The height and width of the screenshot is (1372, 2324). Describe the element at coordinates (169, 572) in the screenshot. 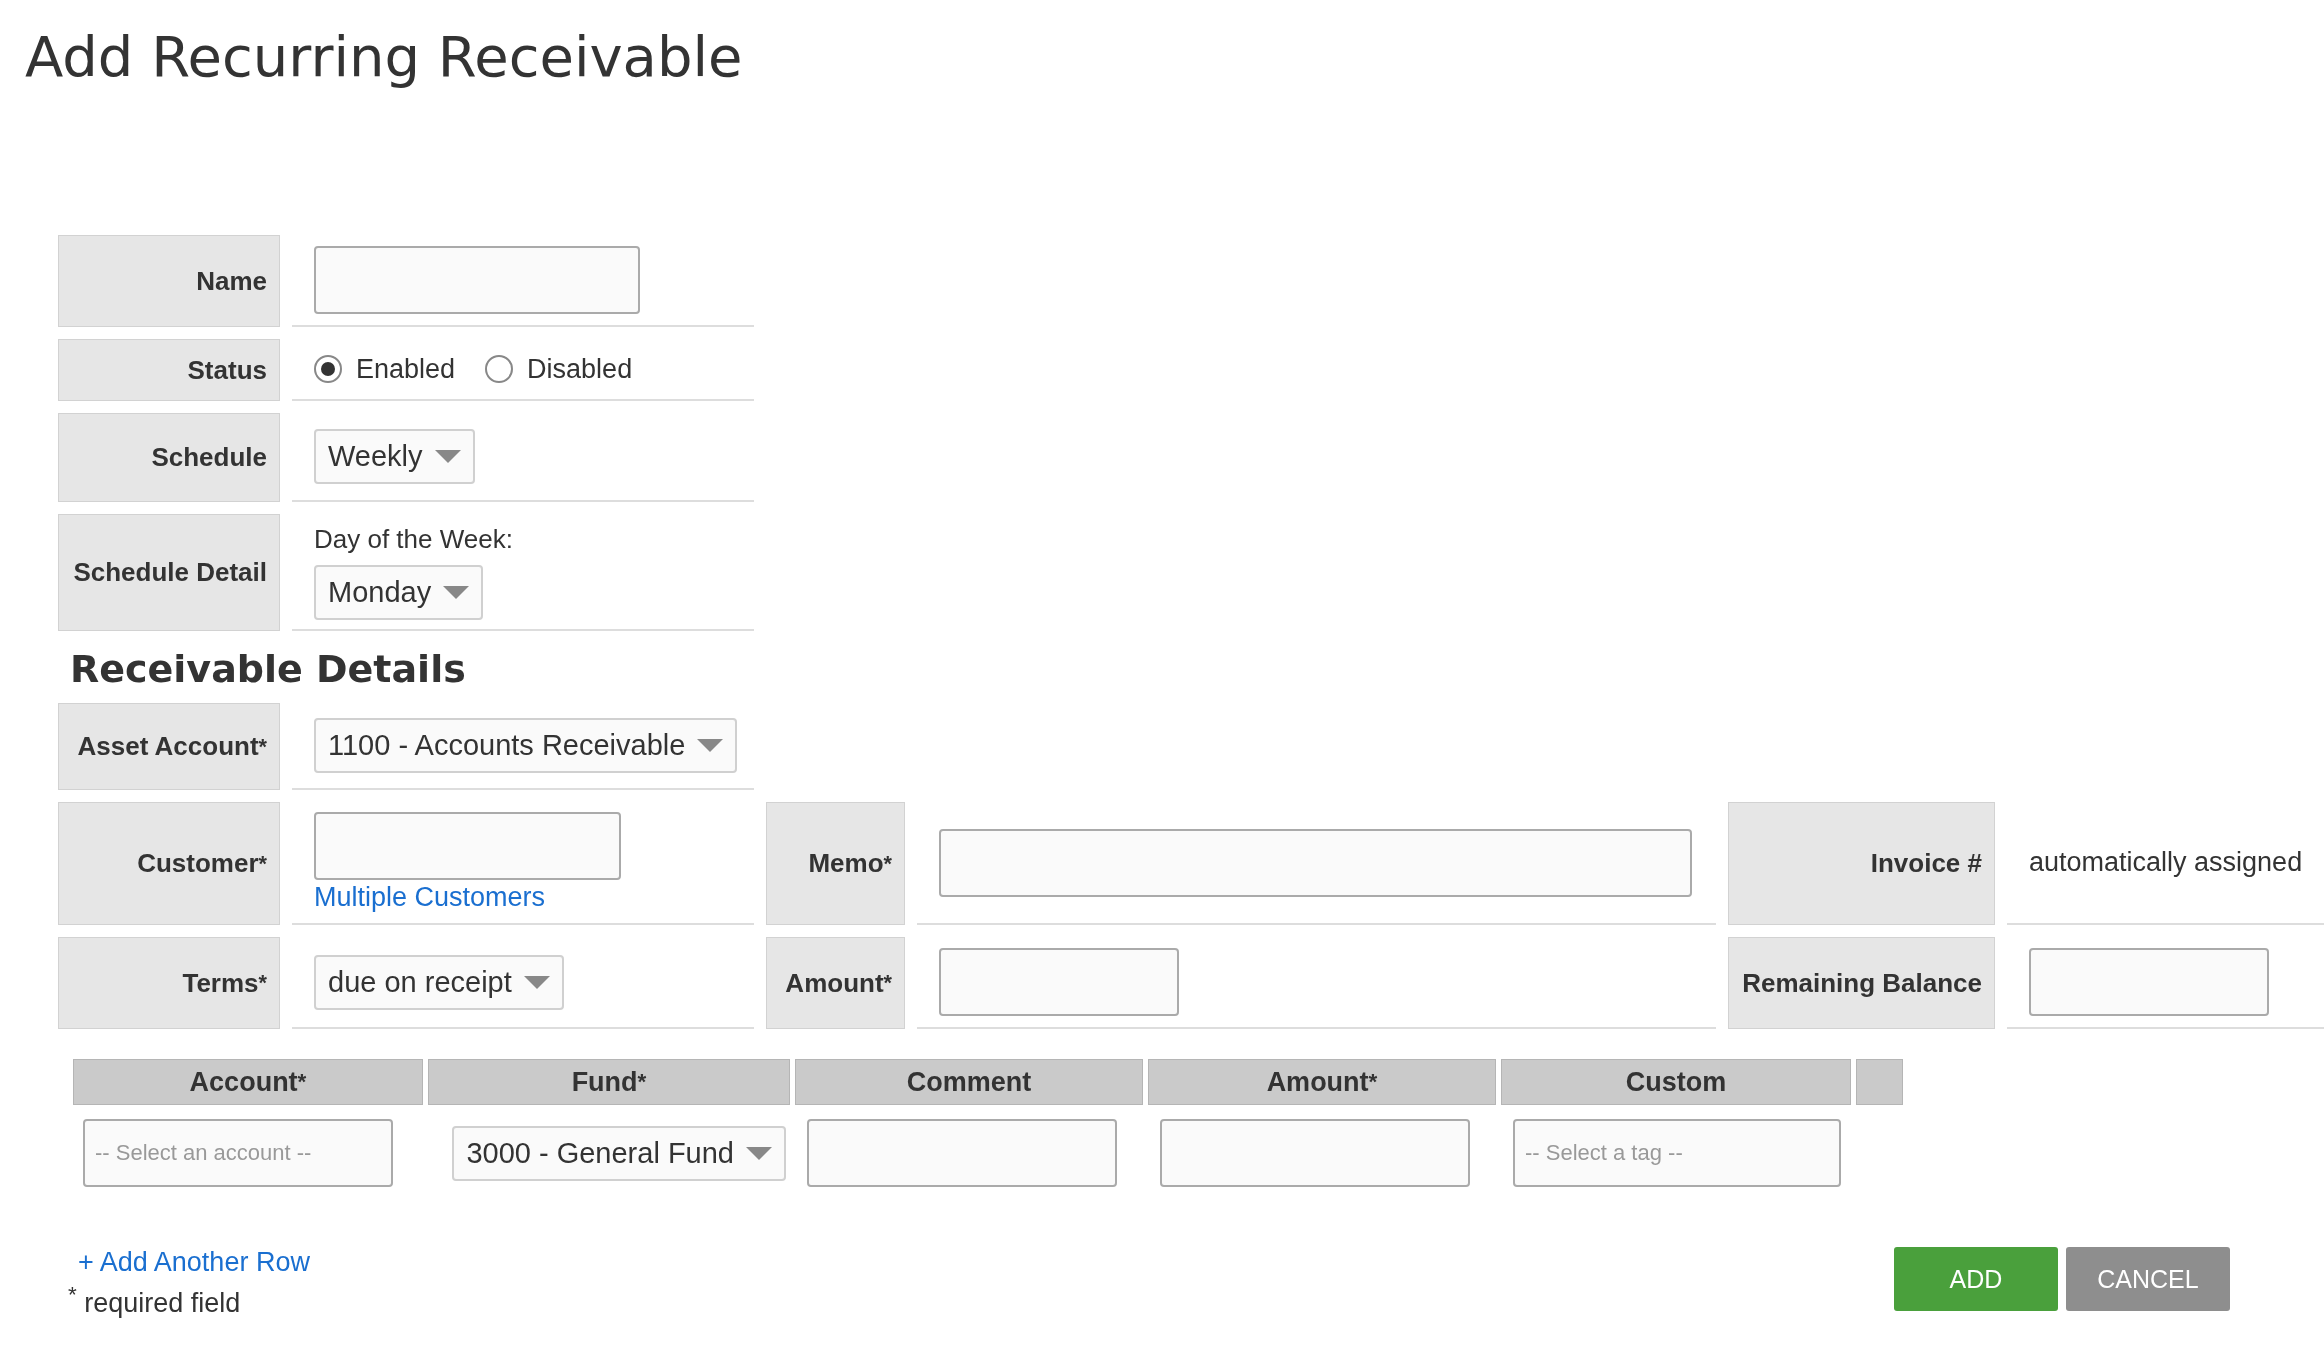

I see `field-label: Schedule Detail` at that location.